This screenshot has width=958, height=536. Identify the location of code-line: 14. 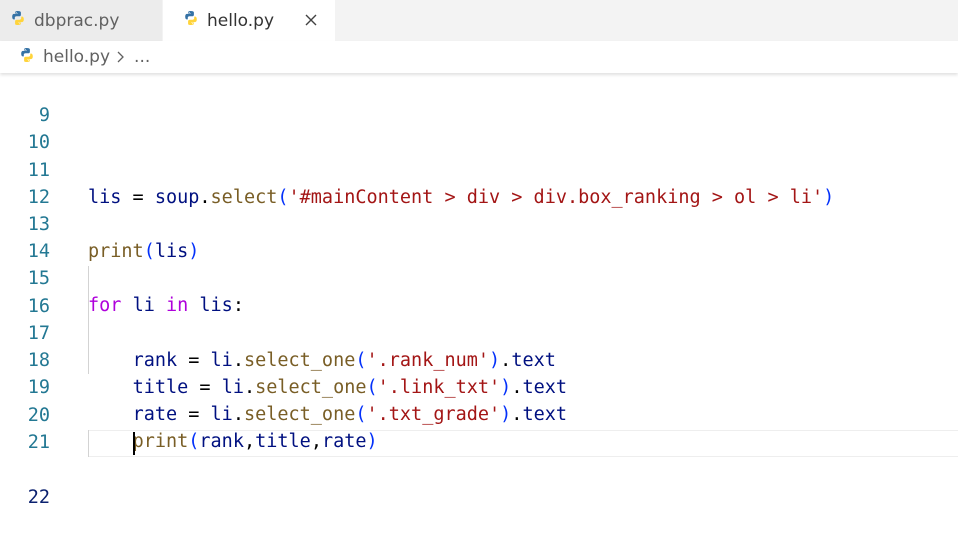
(479, 236).